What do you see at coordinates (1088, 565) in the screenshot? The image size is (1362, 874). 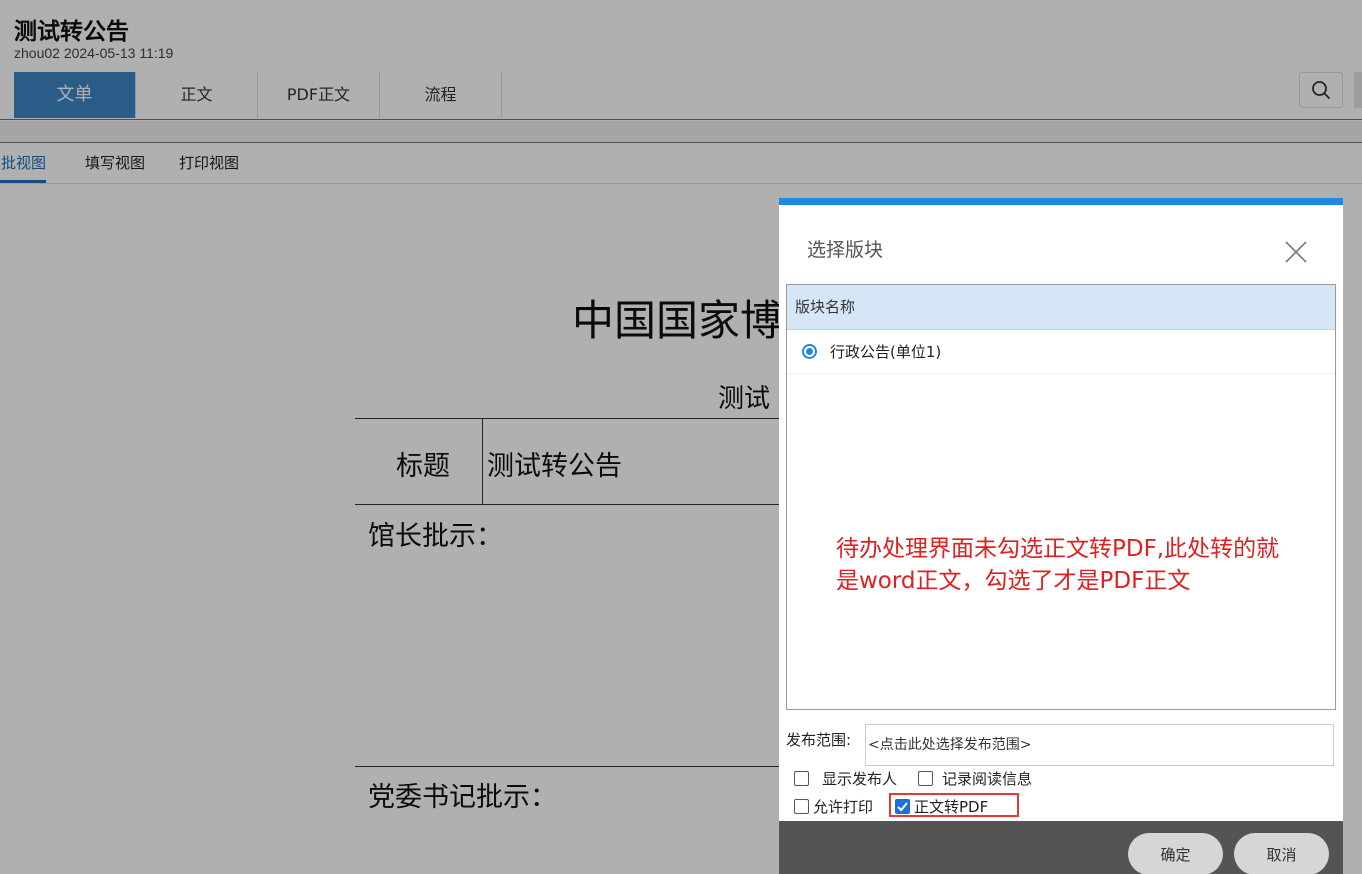 I see `red-annotation: 待办处理界面未勾选正文转PDF,此处转的就 是word正文，勾选了才是PDF正文` at bounding box center [1088, 565].